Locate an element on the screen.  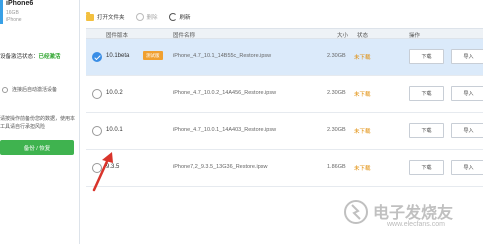
warning-text: 请按操作前备份您的数据，使用本工具请自行承担风险 is located at coordinates (38, 123).